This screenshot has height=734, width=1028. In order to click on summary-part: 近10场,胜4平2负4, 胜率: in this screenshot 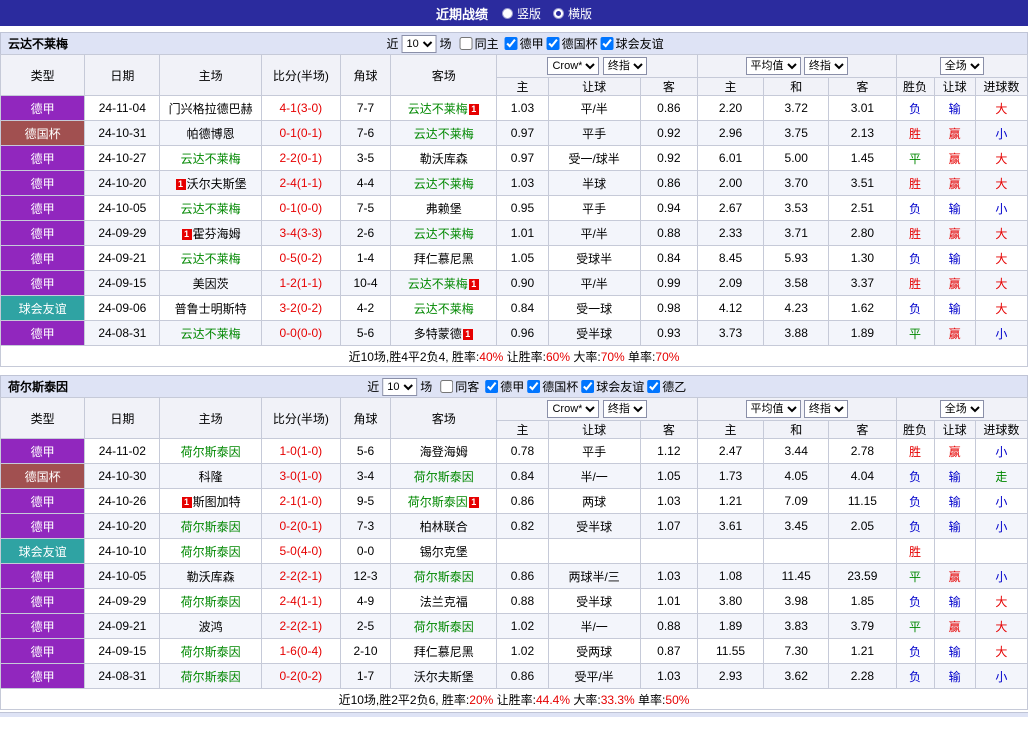, I will do `click(414, 356)`.